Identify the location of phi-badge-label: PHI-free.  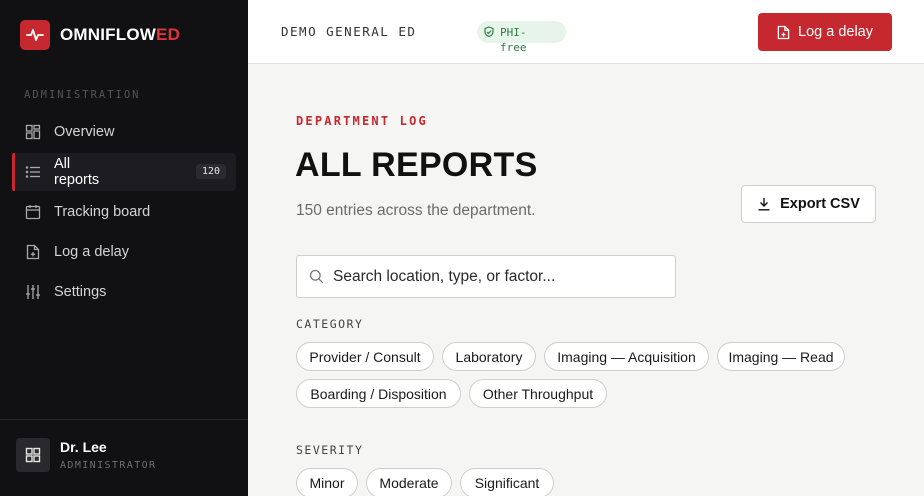
(513, 40).